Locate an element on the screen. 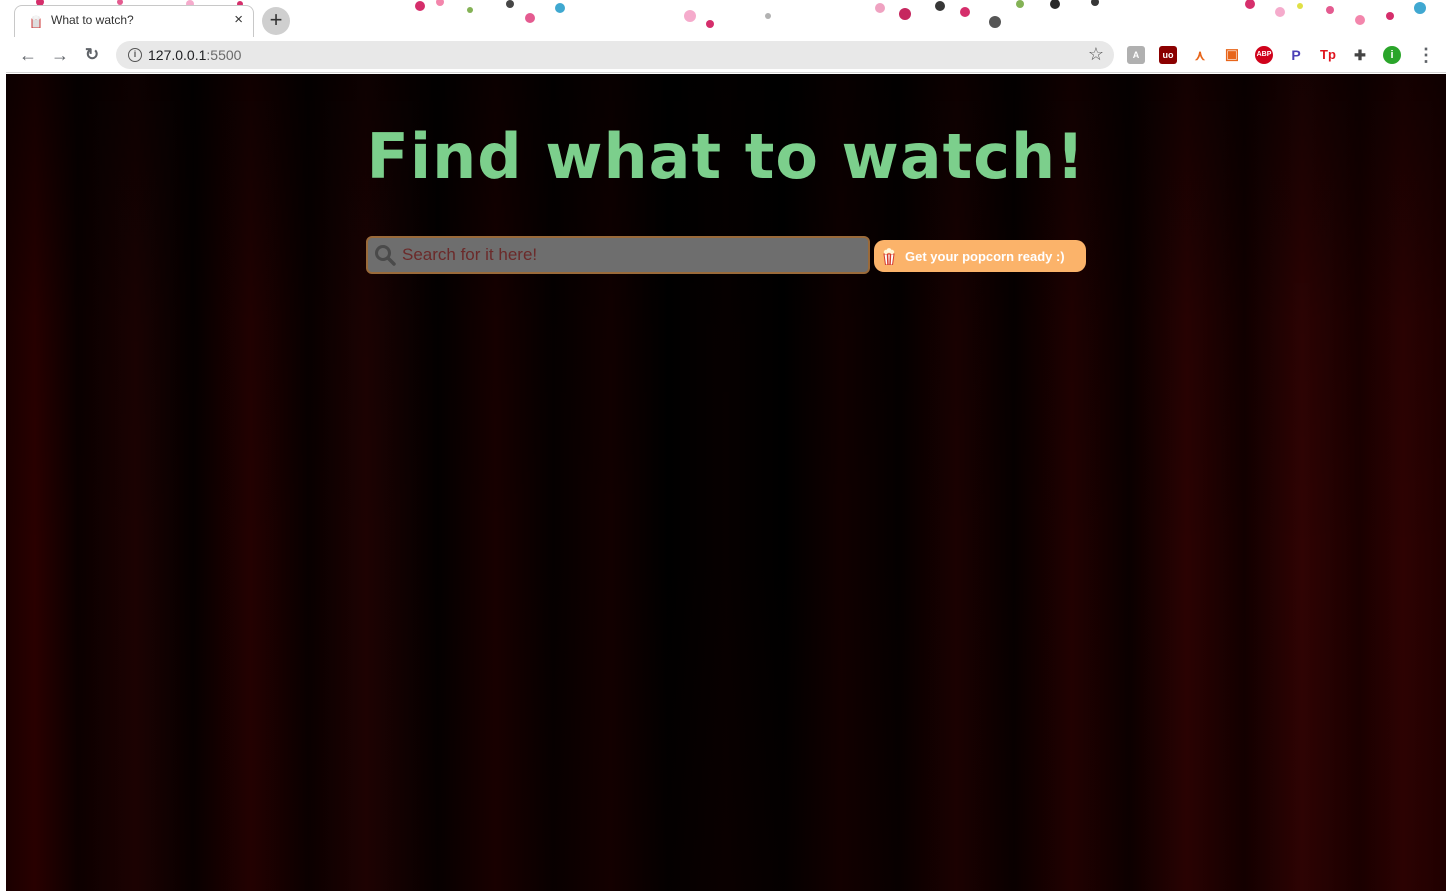 The width and height of the screenshot is (1446, 891). orange-ext-icon: ⋏ is located at coordinates (1200, 55).